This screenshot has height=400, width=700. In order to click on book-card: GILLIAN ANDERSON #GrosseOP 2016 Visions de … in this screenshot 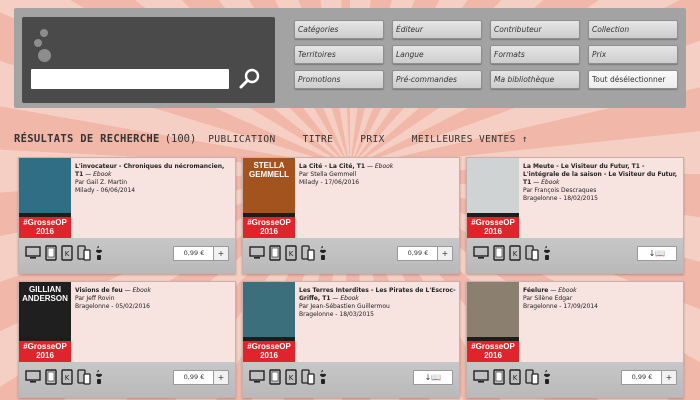, I will do `click(127, 339)`.